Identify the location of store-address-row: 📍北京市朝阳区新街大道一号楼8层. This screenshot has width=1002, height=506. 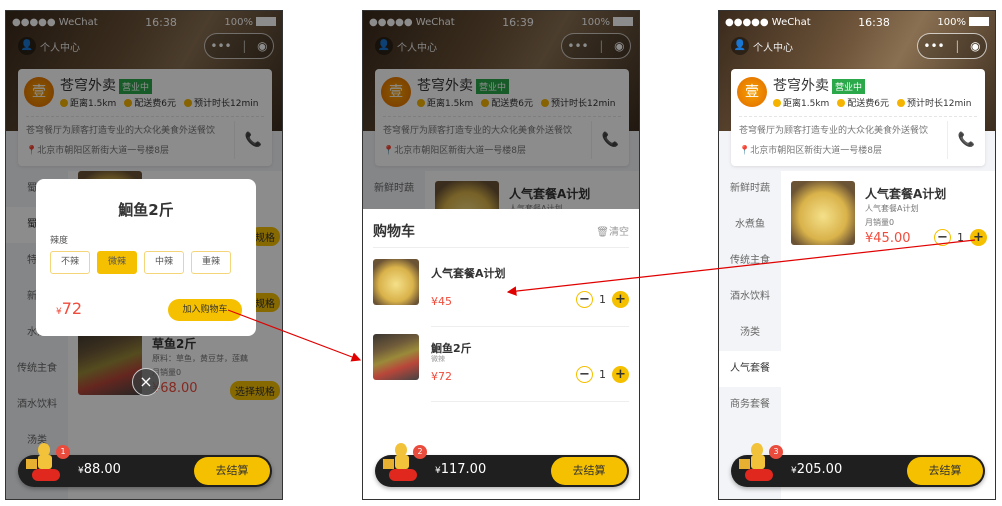
(810, 149).